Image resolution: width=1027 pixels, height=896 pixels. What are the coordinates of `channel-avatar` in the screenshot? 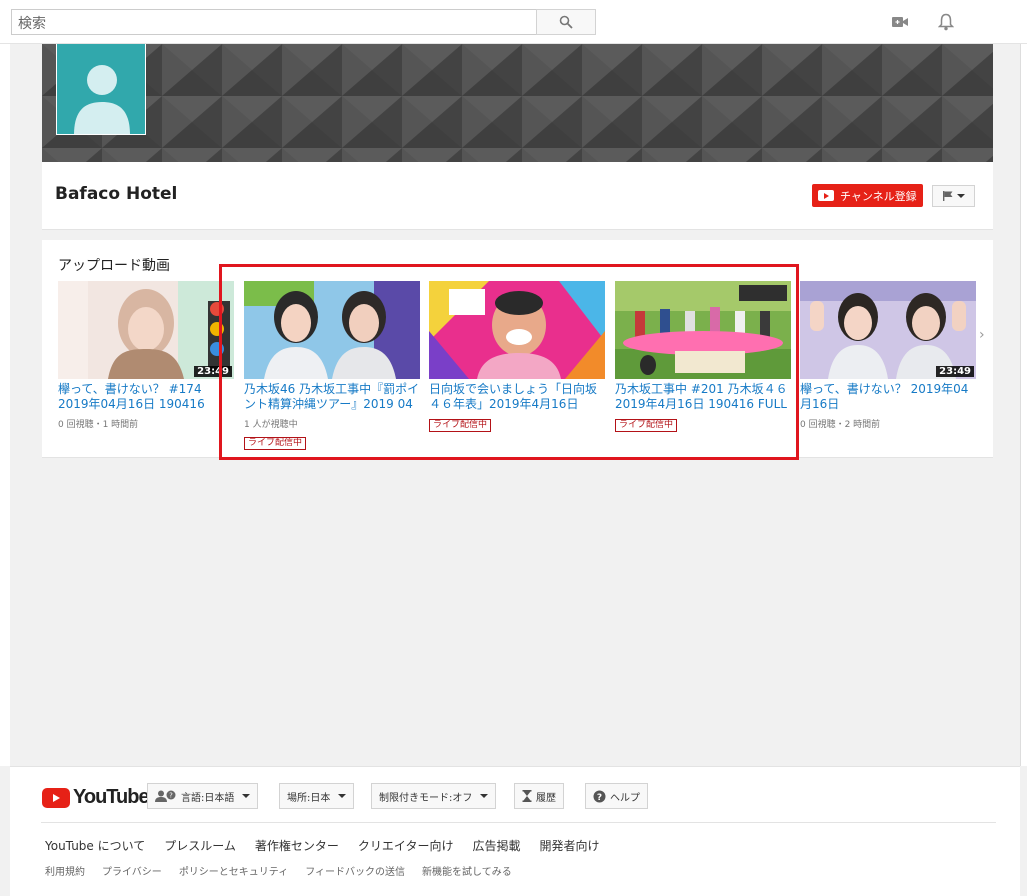 It's located at (101, 89).